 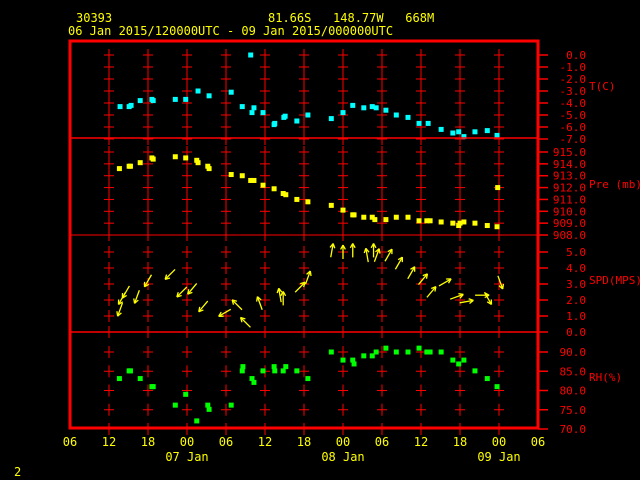 What do you see at coordinates (602, 86) in the screenshot?
I see `temperature-axis-label: T(C)` at bounding box center [602, 86].